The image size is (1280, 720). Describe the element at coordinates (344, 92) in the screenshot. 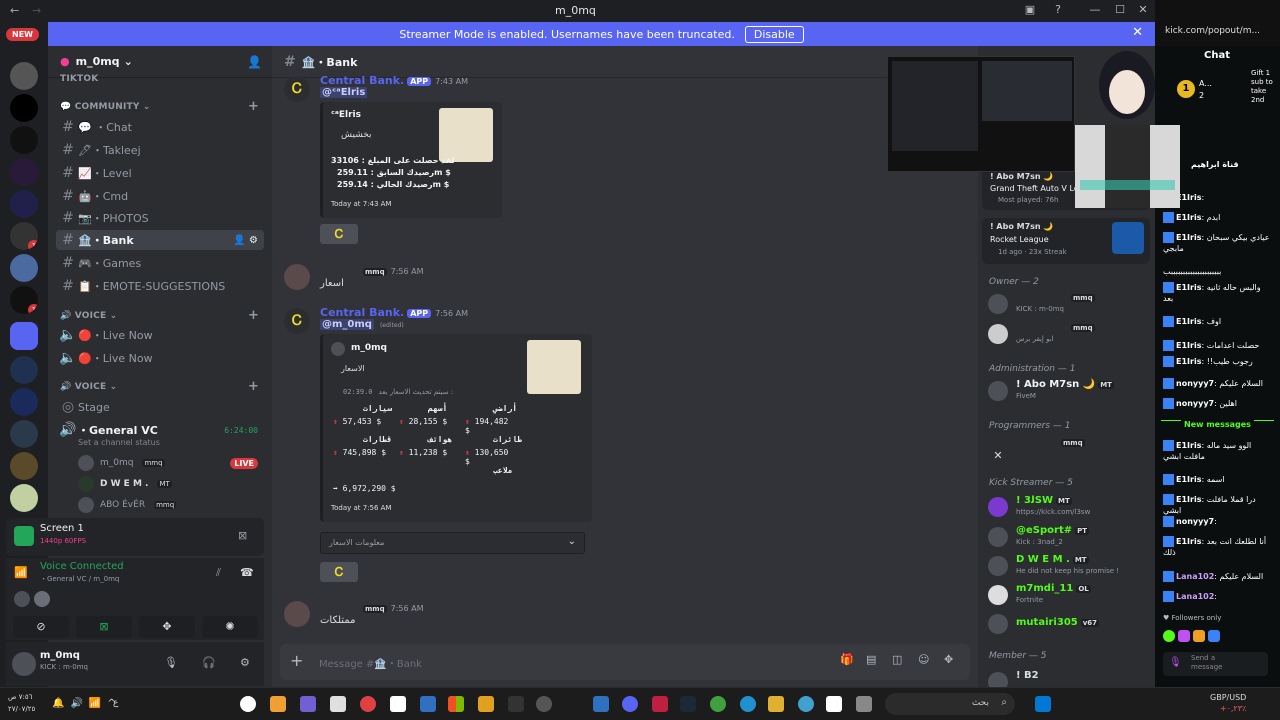

I see `mention: @ᶜᵃElris` at that location.